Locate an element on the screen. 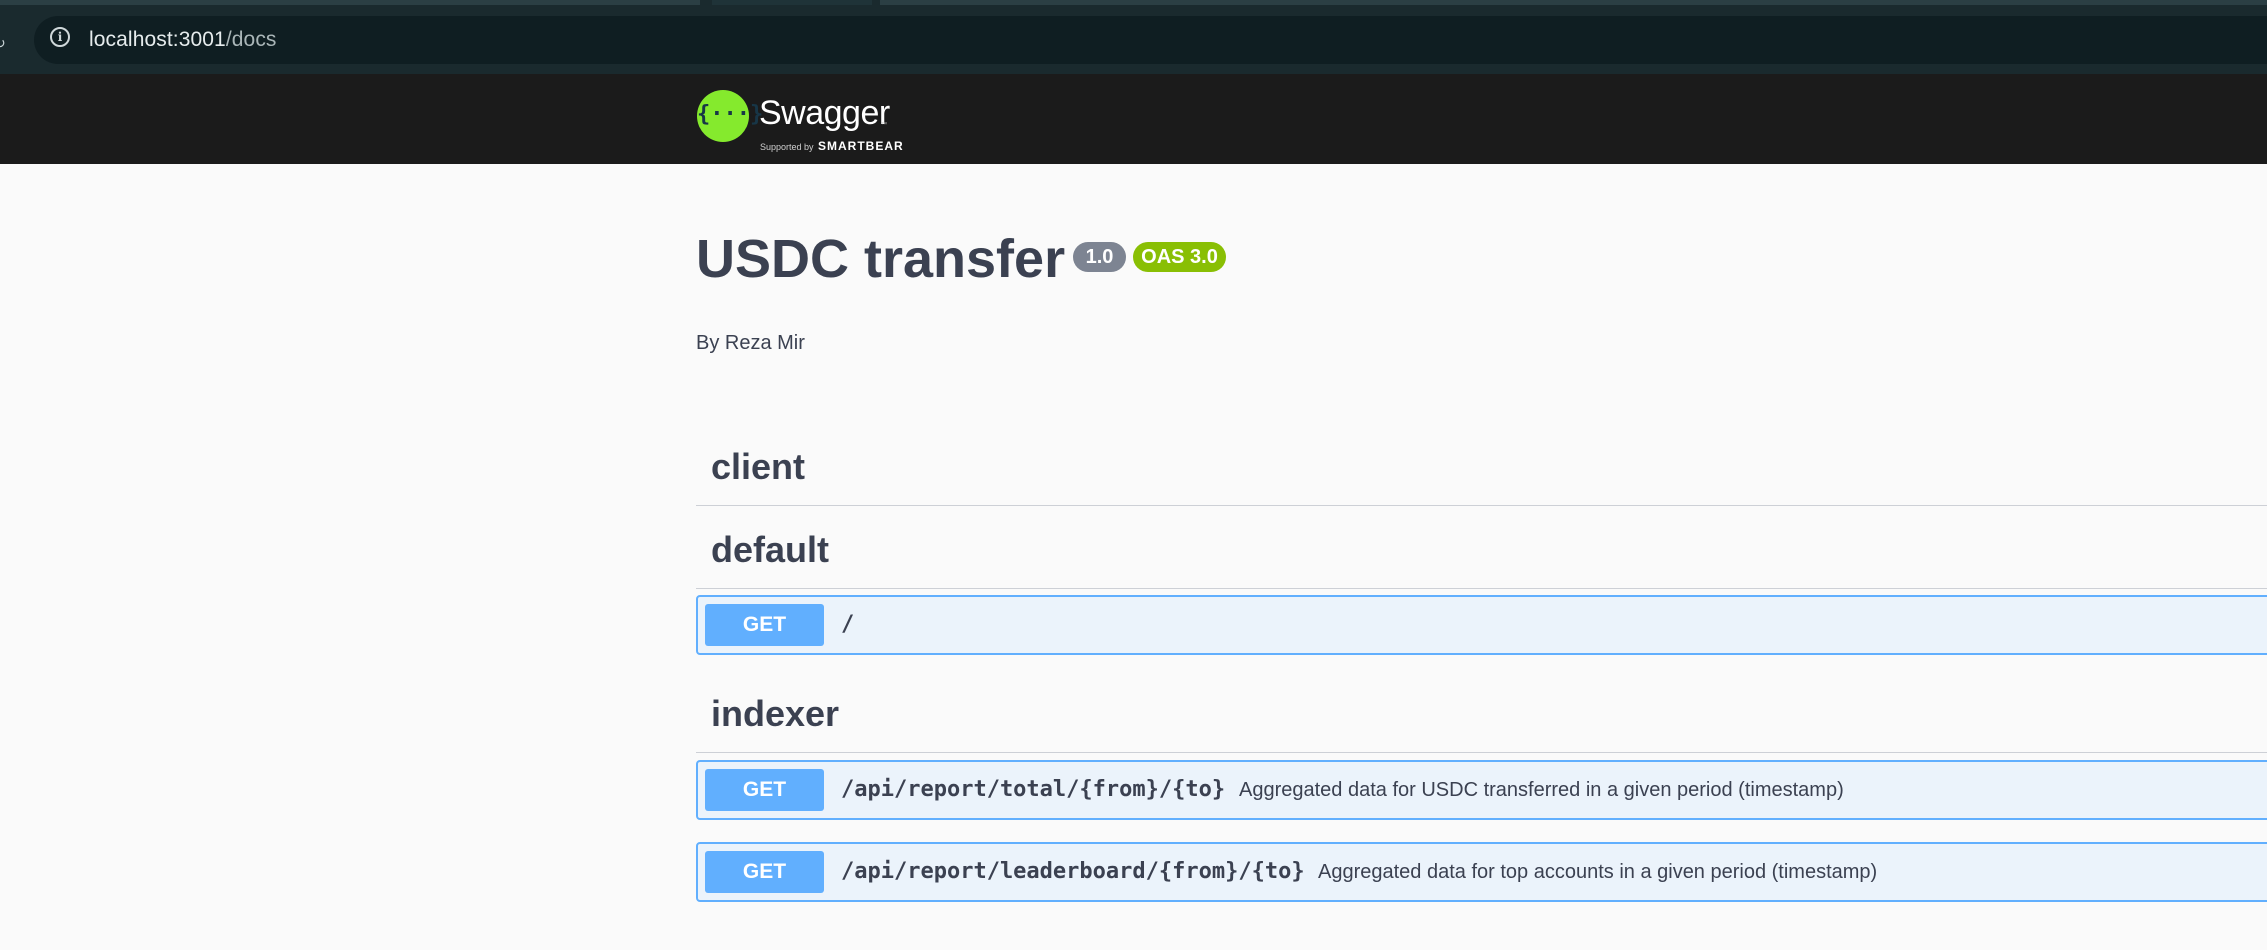 This screenshot has width=2267, height=950. operation-path: / is located at coordinates (848, 624).